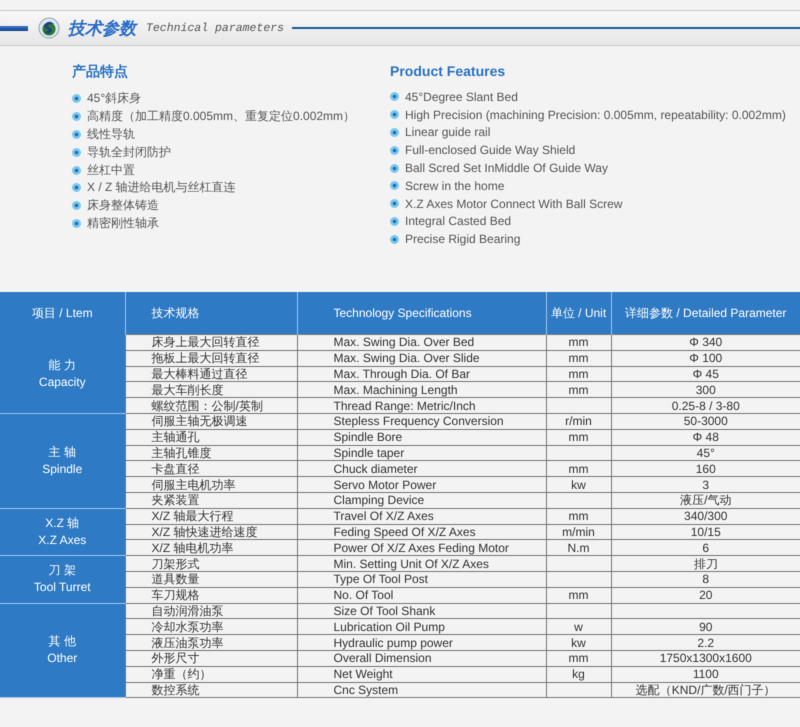 The width and height of the screenshot is (800, 727). Describe the element at coordinates (221, 117) in the screenshot. I see `feature-text: 高精度（加工精度0.005mm、重复定位0.002mm）` at that location.